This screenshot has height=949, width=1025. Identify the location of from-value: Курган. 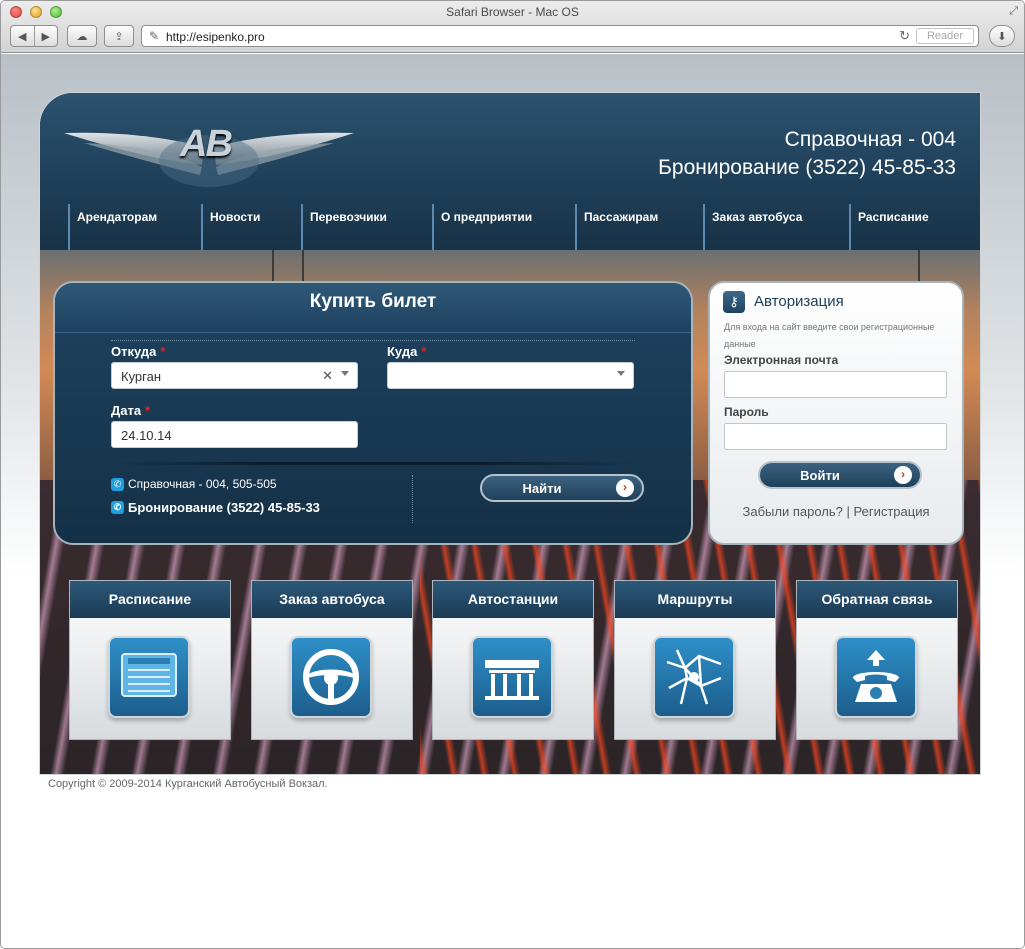
(141, 376).